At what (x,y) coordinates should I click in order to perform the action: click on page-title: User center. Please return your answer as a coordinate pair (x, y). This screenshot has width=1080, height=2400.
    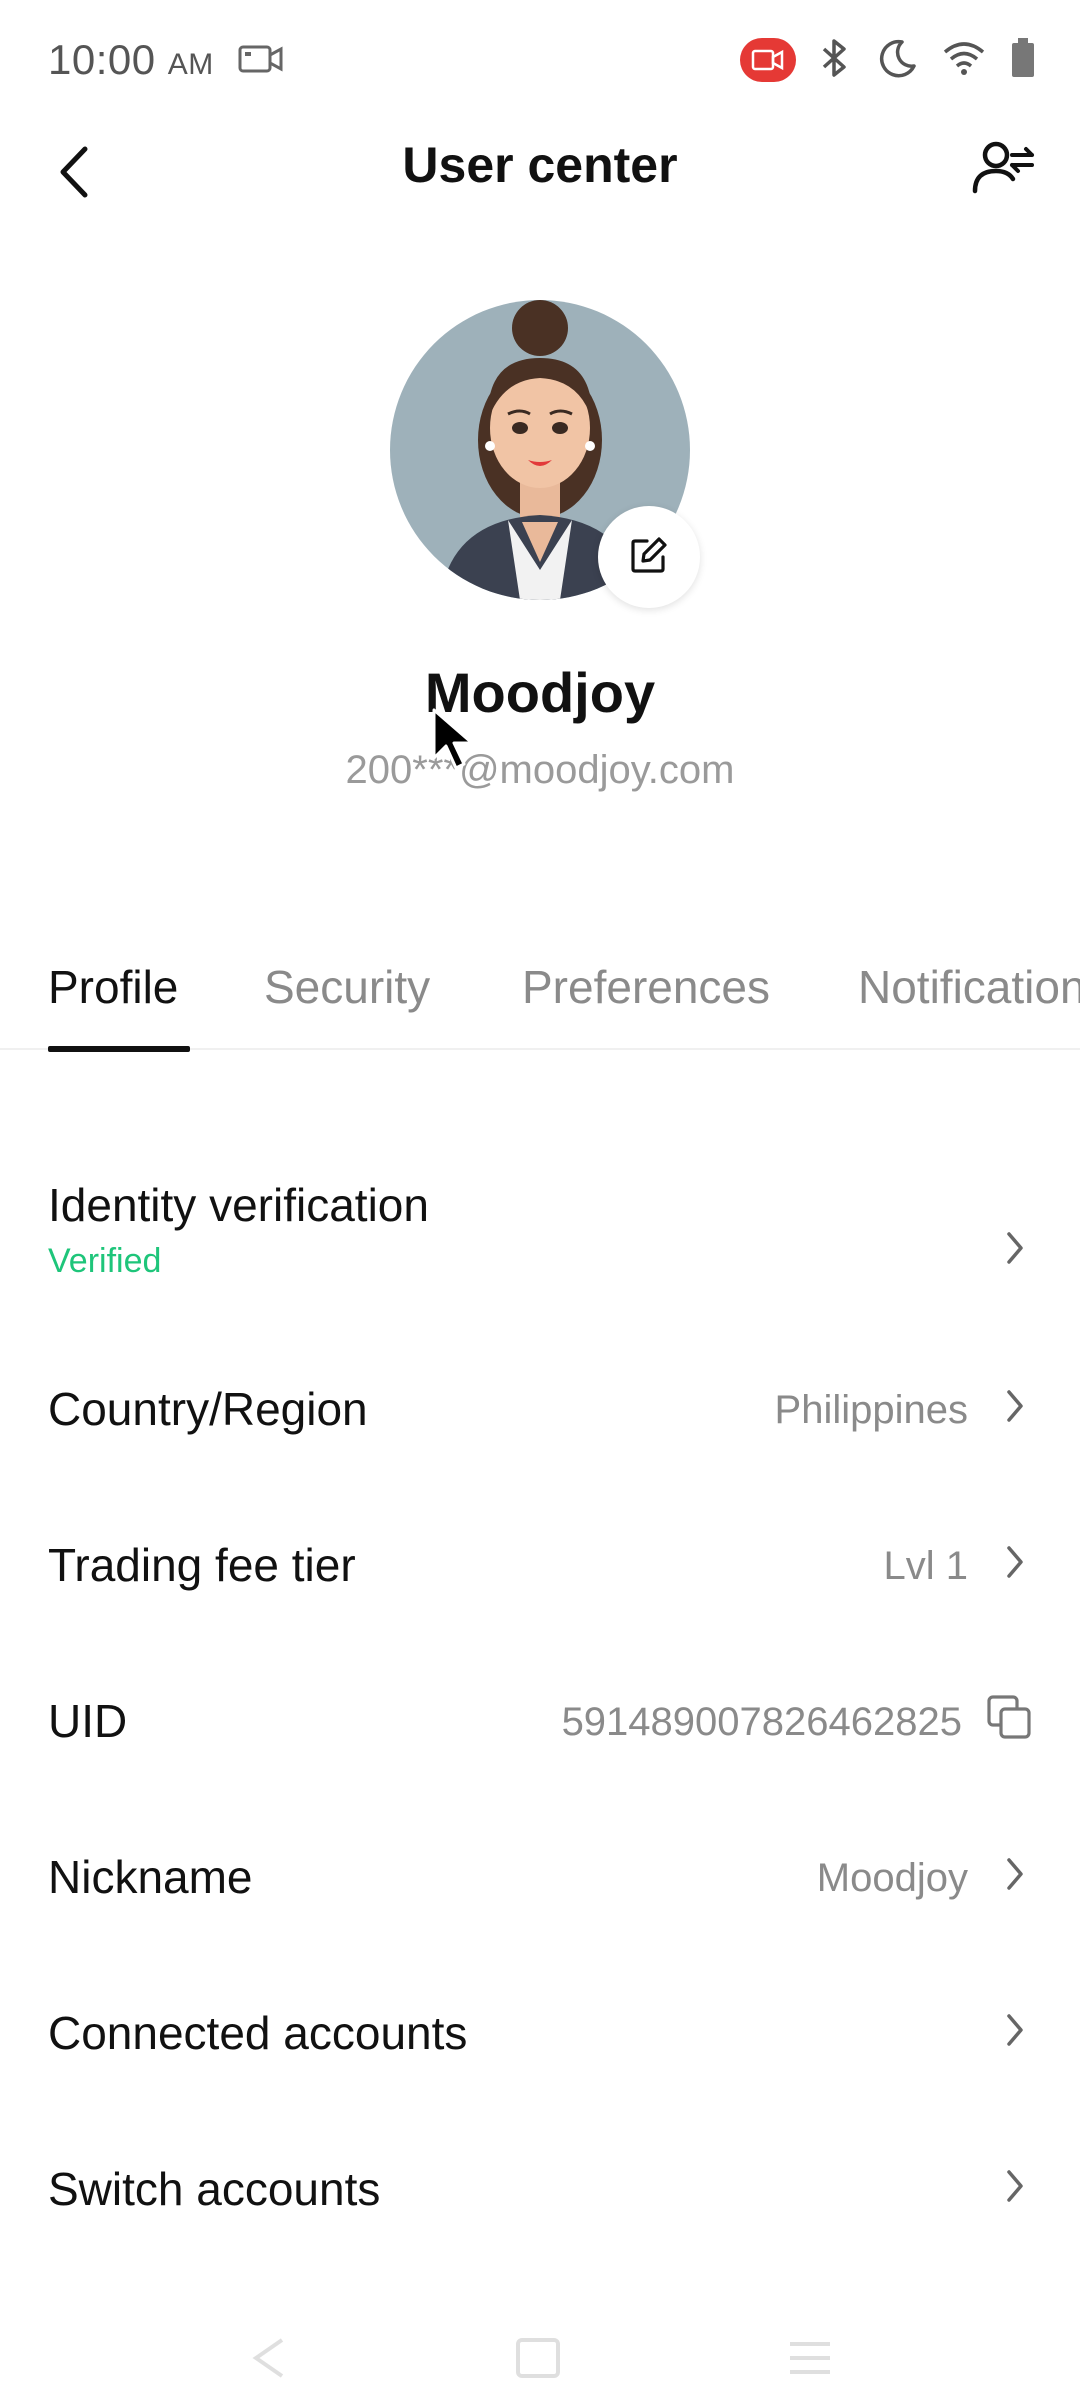
    Looking at the image, I should click on (540, 165).